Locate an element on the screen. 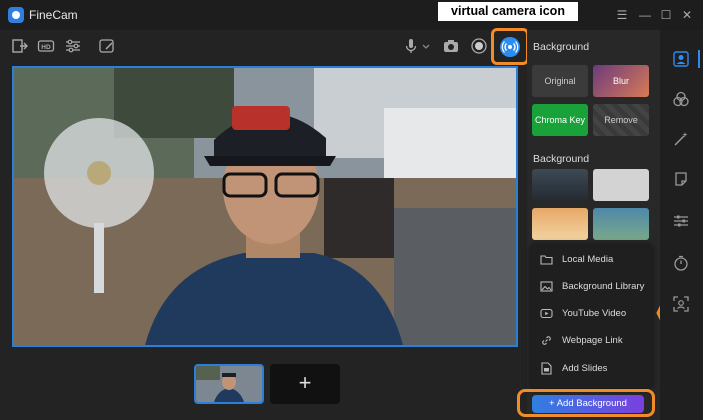 The image size is (703, 420). finecam-logo-icon is located at coordinates (16, 15).